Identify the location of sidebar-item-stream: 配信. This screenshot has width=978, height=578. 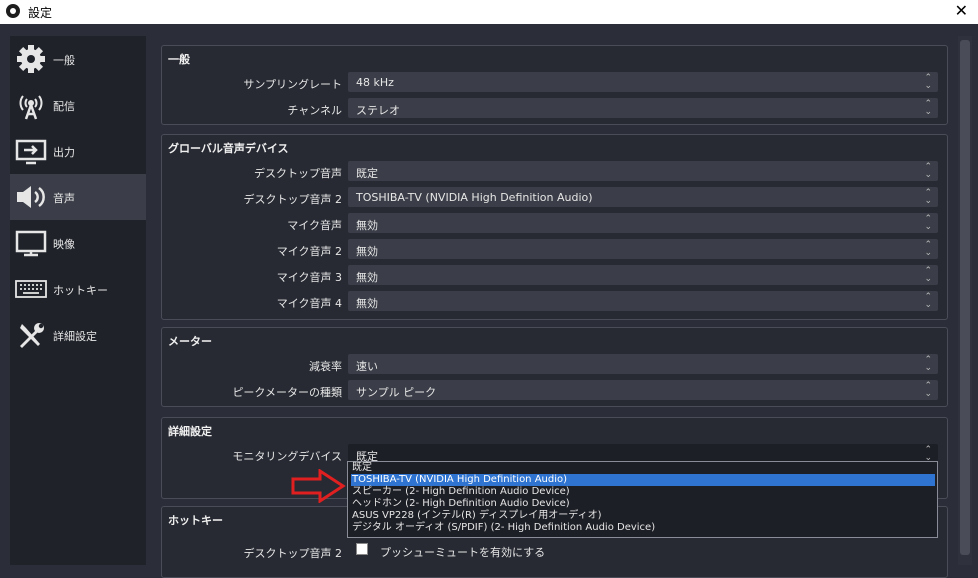
(78, 105).